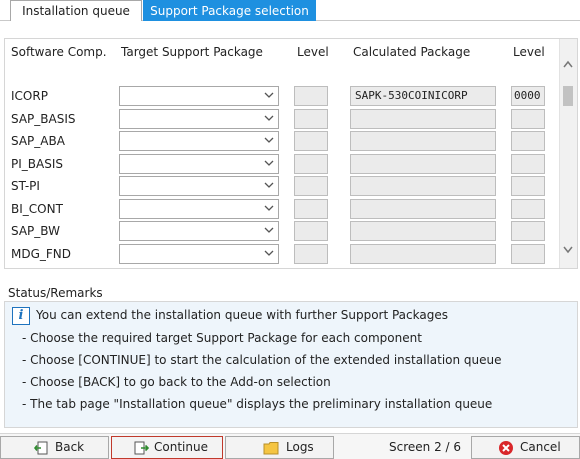 The height and width of the screenshot is (459, 580). Describe the element at coordinates (423, 96) in the screenshot. I see `calculated-package-field: SAPK-530COINICORP` at that location.